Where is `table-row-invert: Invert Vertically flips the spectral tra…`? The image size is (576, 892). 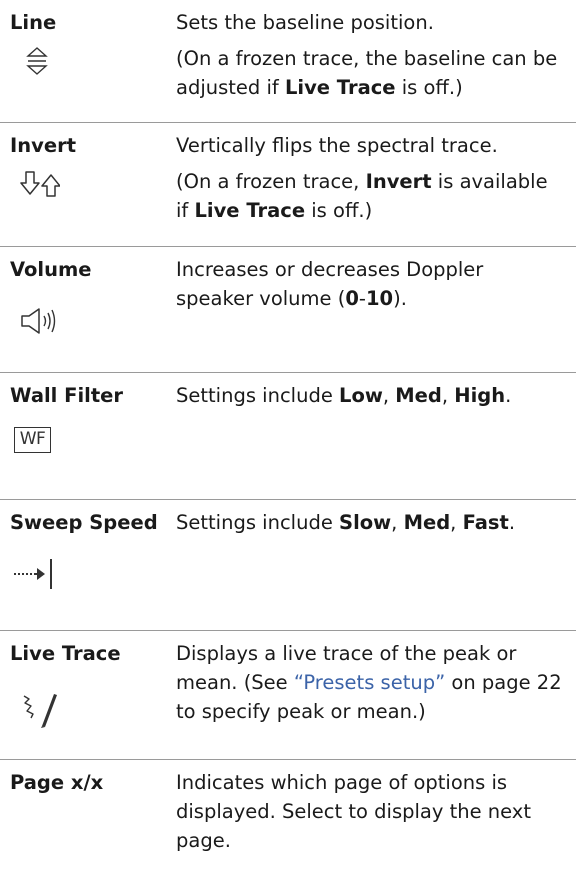
table-row-invert: Invert Vertically flips the spectral tra… is located at coordinates (288, 185).